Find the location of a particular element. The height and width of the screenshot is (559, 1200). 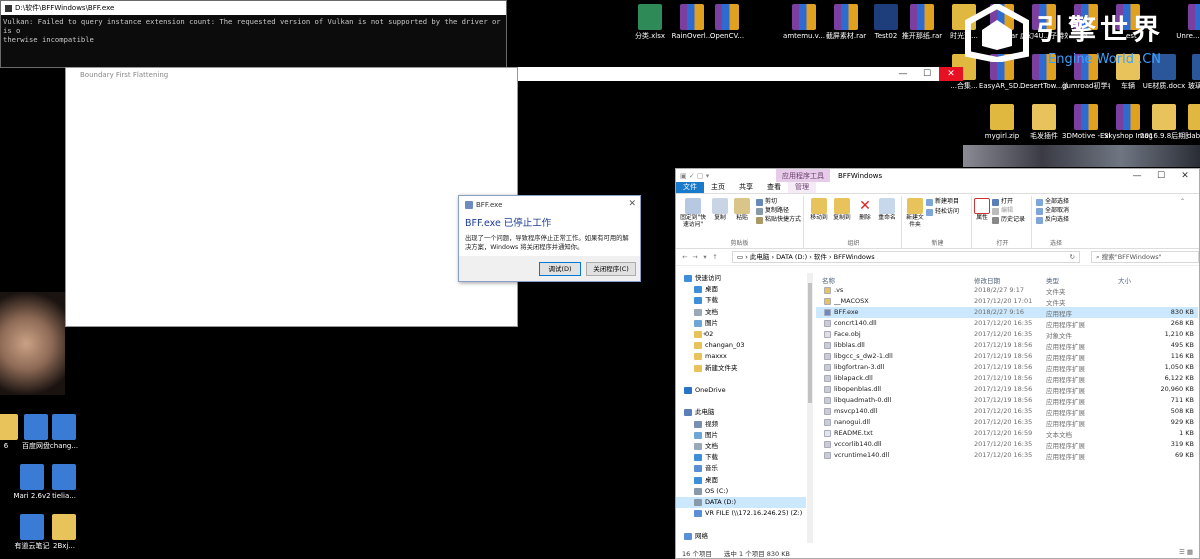

file-row: BFF.exe 2018/2/27 9:16 应用程序 830 KB is located at coordinates (1007, 312).